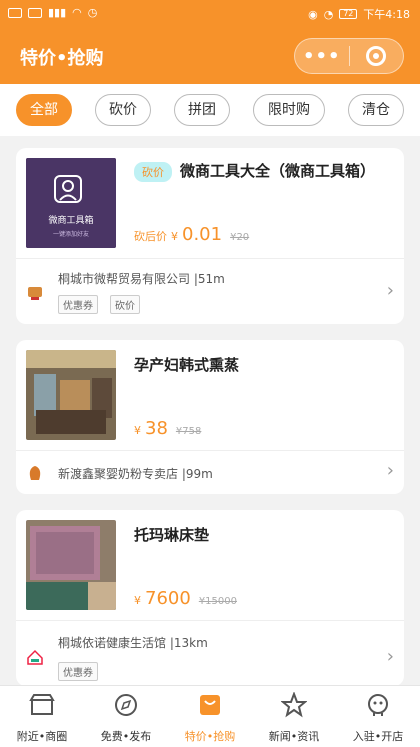  Describe the element at coordinates (294, 736) in the screenshot. I see `tab-label: 新闻•资讯` at that location.